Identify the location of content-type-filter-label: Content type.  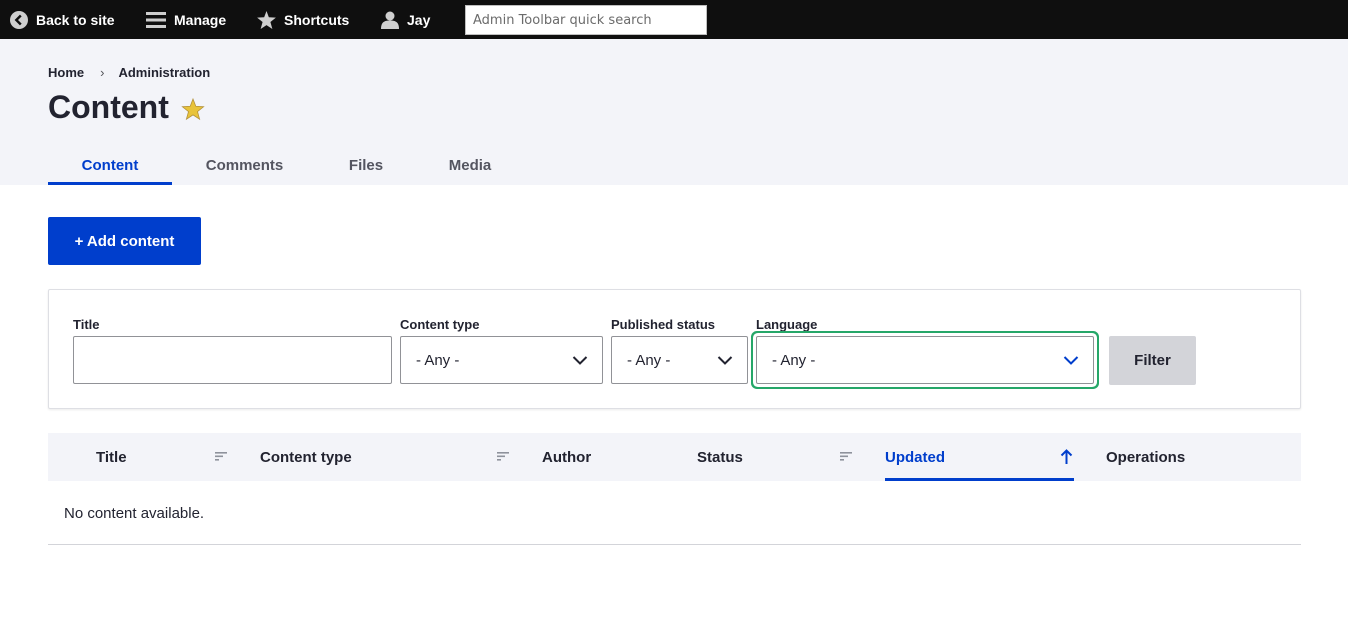
(440, 324).